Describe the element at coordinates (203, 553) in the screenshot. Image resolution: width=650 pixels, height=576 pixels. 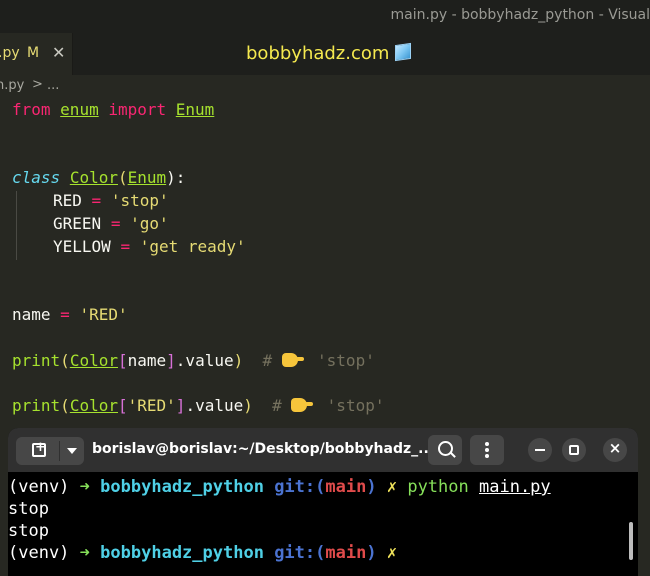
I see `terminal-prompt-line: (venv) ➜ bobbyhadz_python git:(main) ✗` at that location.